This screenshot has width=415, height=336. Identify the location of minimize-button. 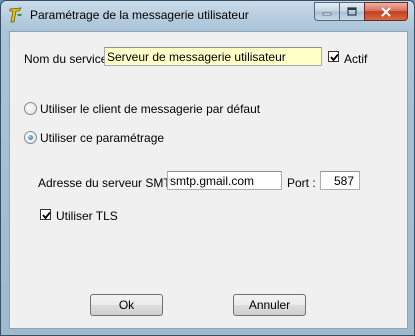
(326, 11).